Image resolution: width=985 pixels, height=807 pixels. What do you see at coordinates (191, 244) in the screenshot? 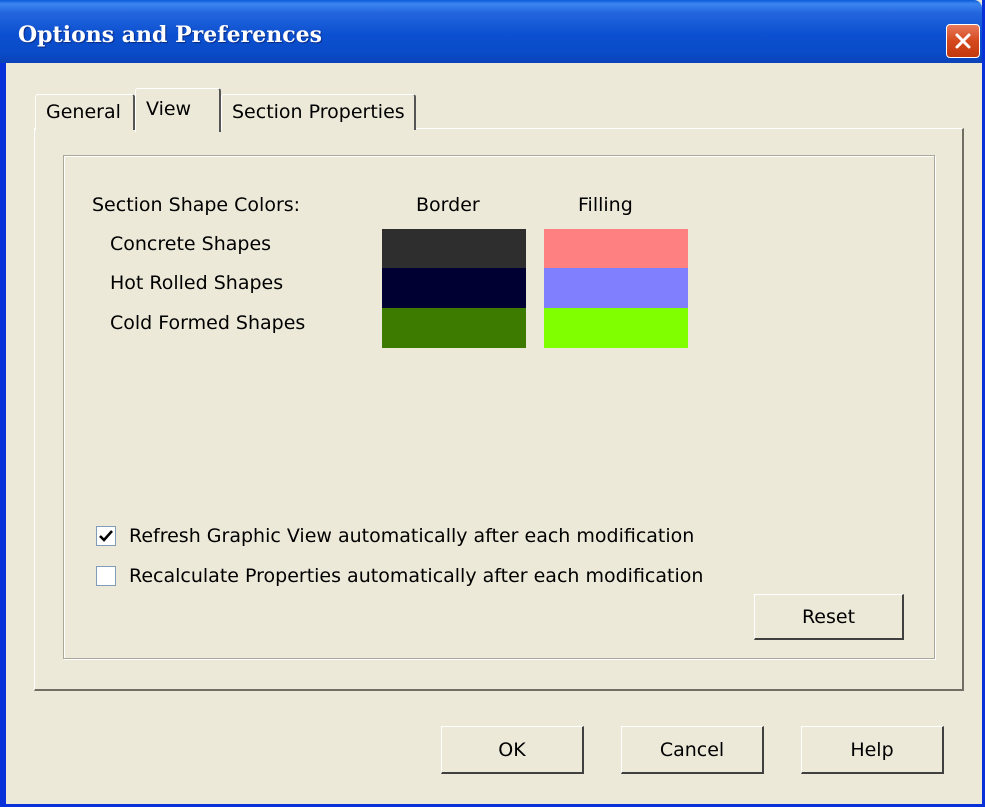
I see `concrete-shapes-label: Concrete Shapes` at bounding box center [191, 244].